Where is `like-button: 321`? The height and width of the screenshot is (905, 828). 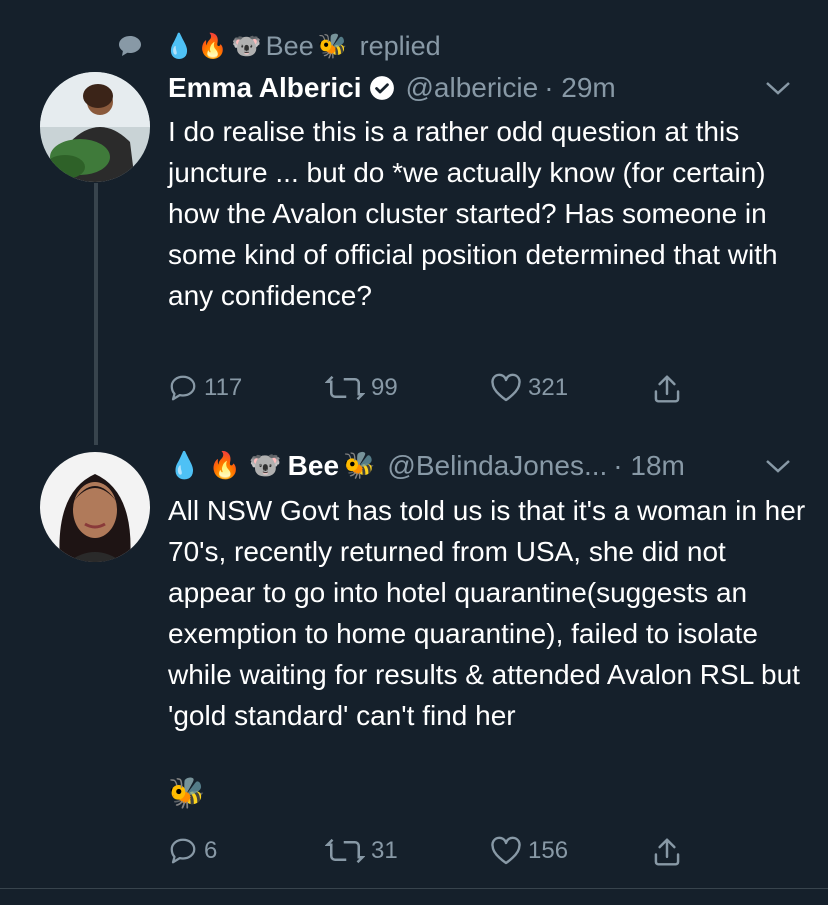 like-button: 321 is located at coordinates (529, 388).